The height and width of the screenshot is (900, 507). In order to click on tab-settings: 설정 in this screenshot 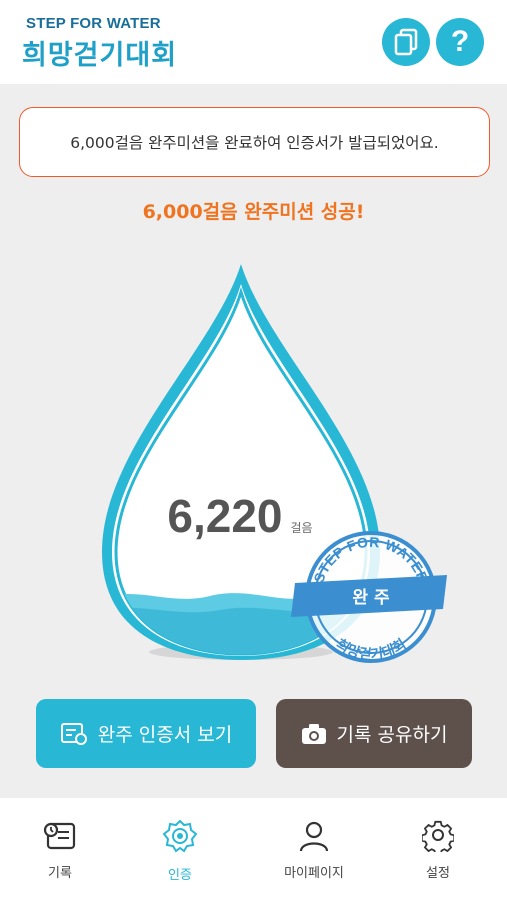, I will do `click(438, 850)`.